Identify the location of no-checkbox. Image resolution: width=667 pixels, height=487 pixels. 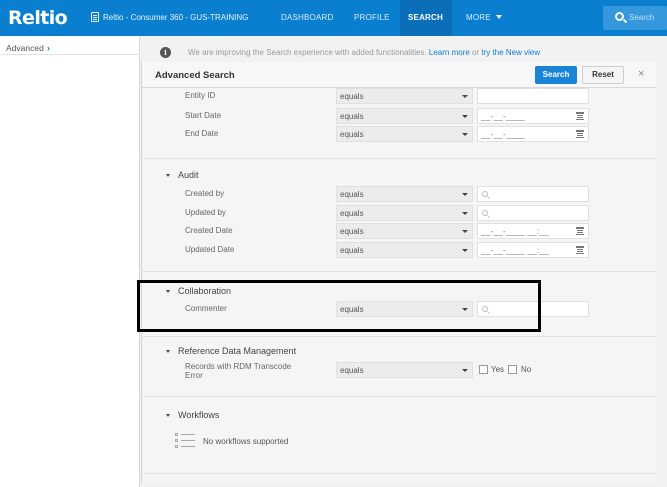
(512, 369).